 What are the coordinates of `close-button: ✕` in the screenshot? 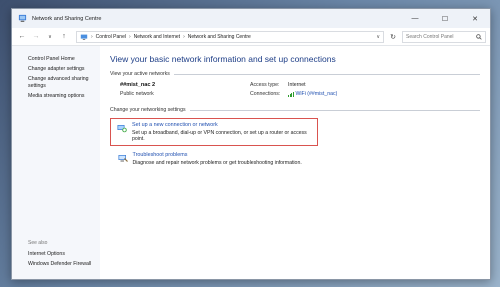 It's located at (475, 18).